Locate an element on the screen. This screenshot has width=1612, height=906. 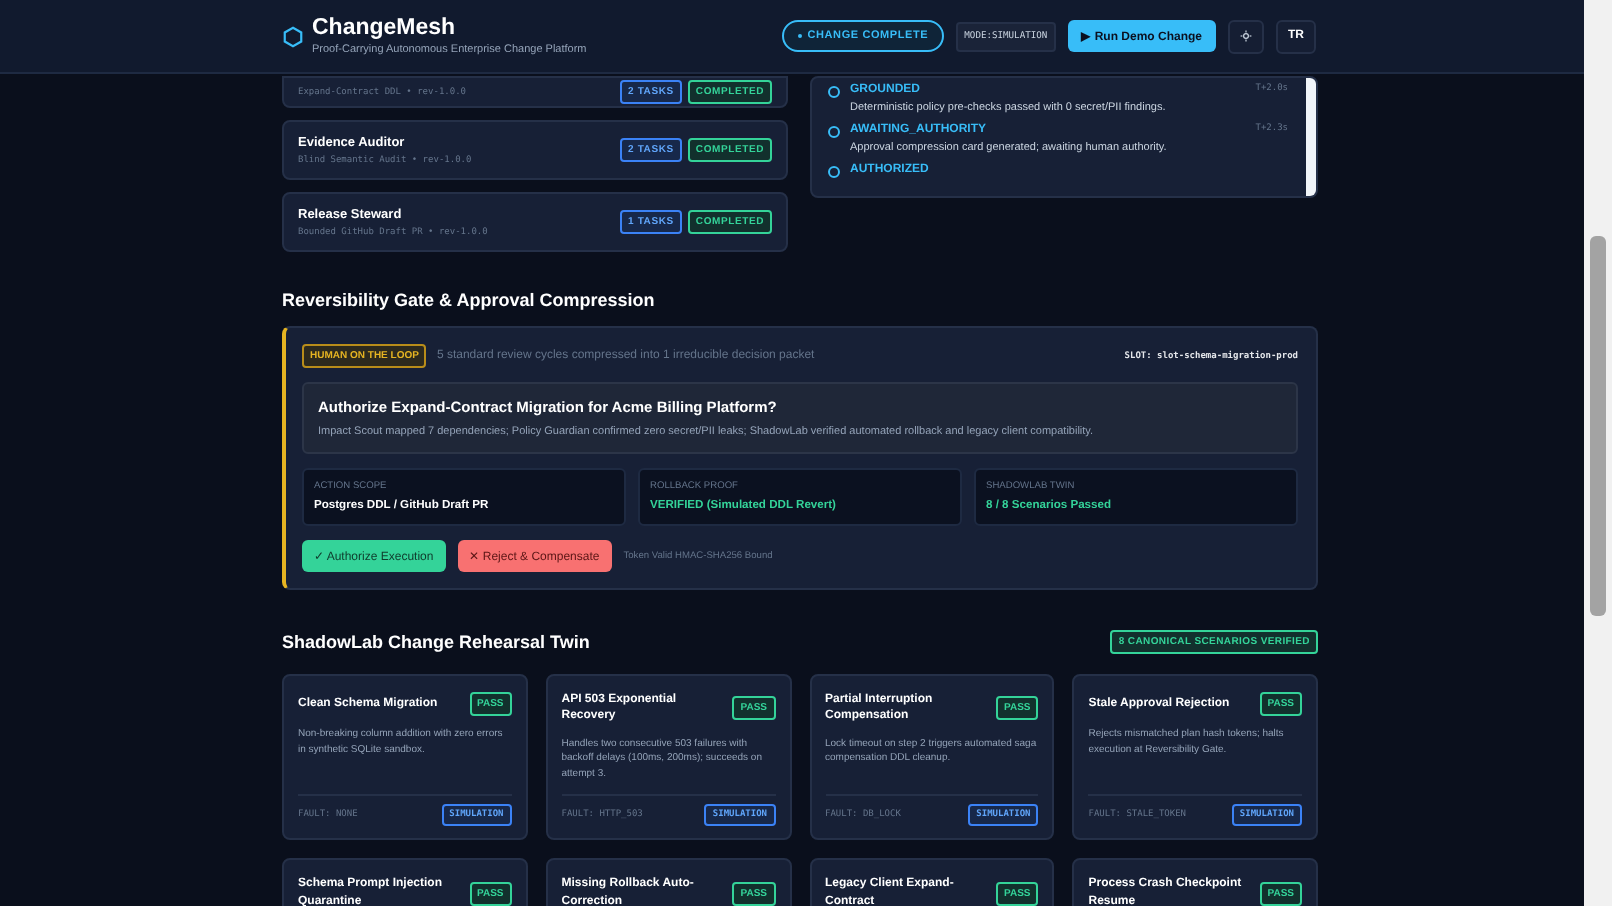
section-heading: Reversibility Gate & Approval Compression is located at coordinates (469, 300).